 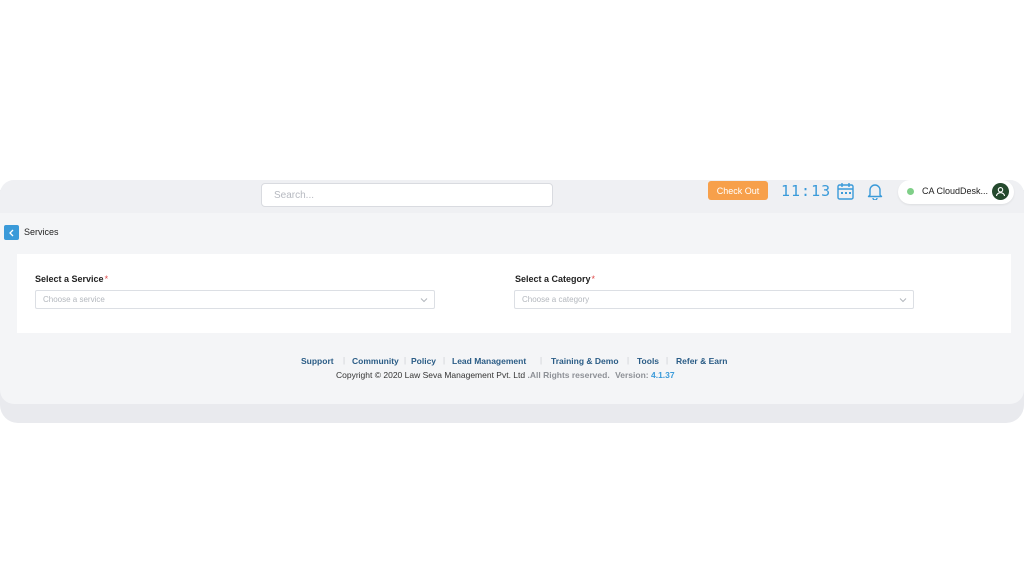 I want to click on footer-link-community: Community, so click(x=375, y=361).